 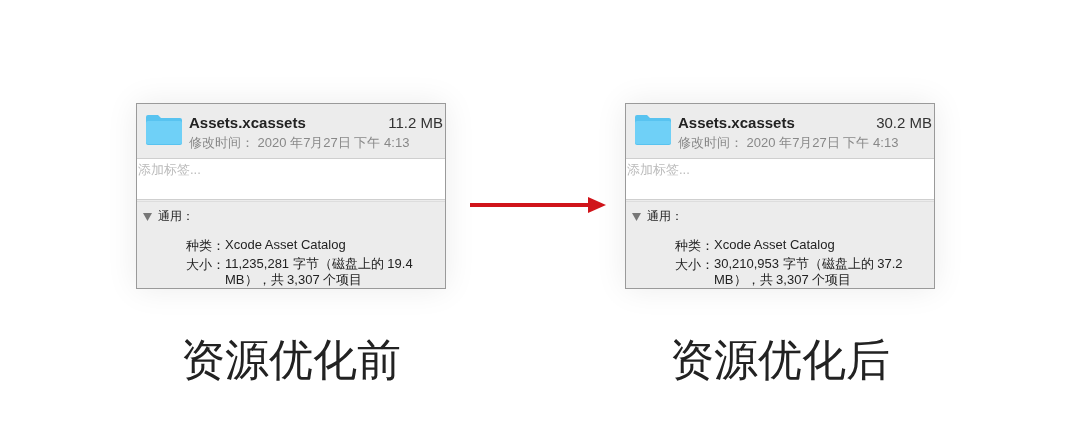 What do you see at coordinates (416, 122) in the screenshot?
I see `file-size: 11.2 MB` at bounding box center [416, 122].